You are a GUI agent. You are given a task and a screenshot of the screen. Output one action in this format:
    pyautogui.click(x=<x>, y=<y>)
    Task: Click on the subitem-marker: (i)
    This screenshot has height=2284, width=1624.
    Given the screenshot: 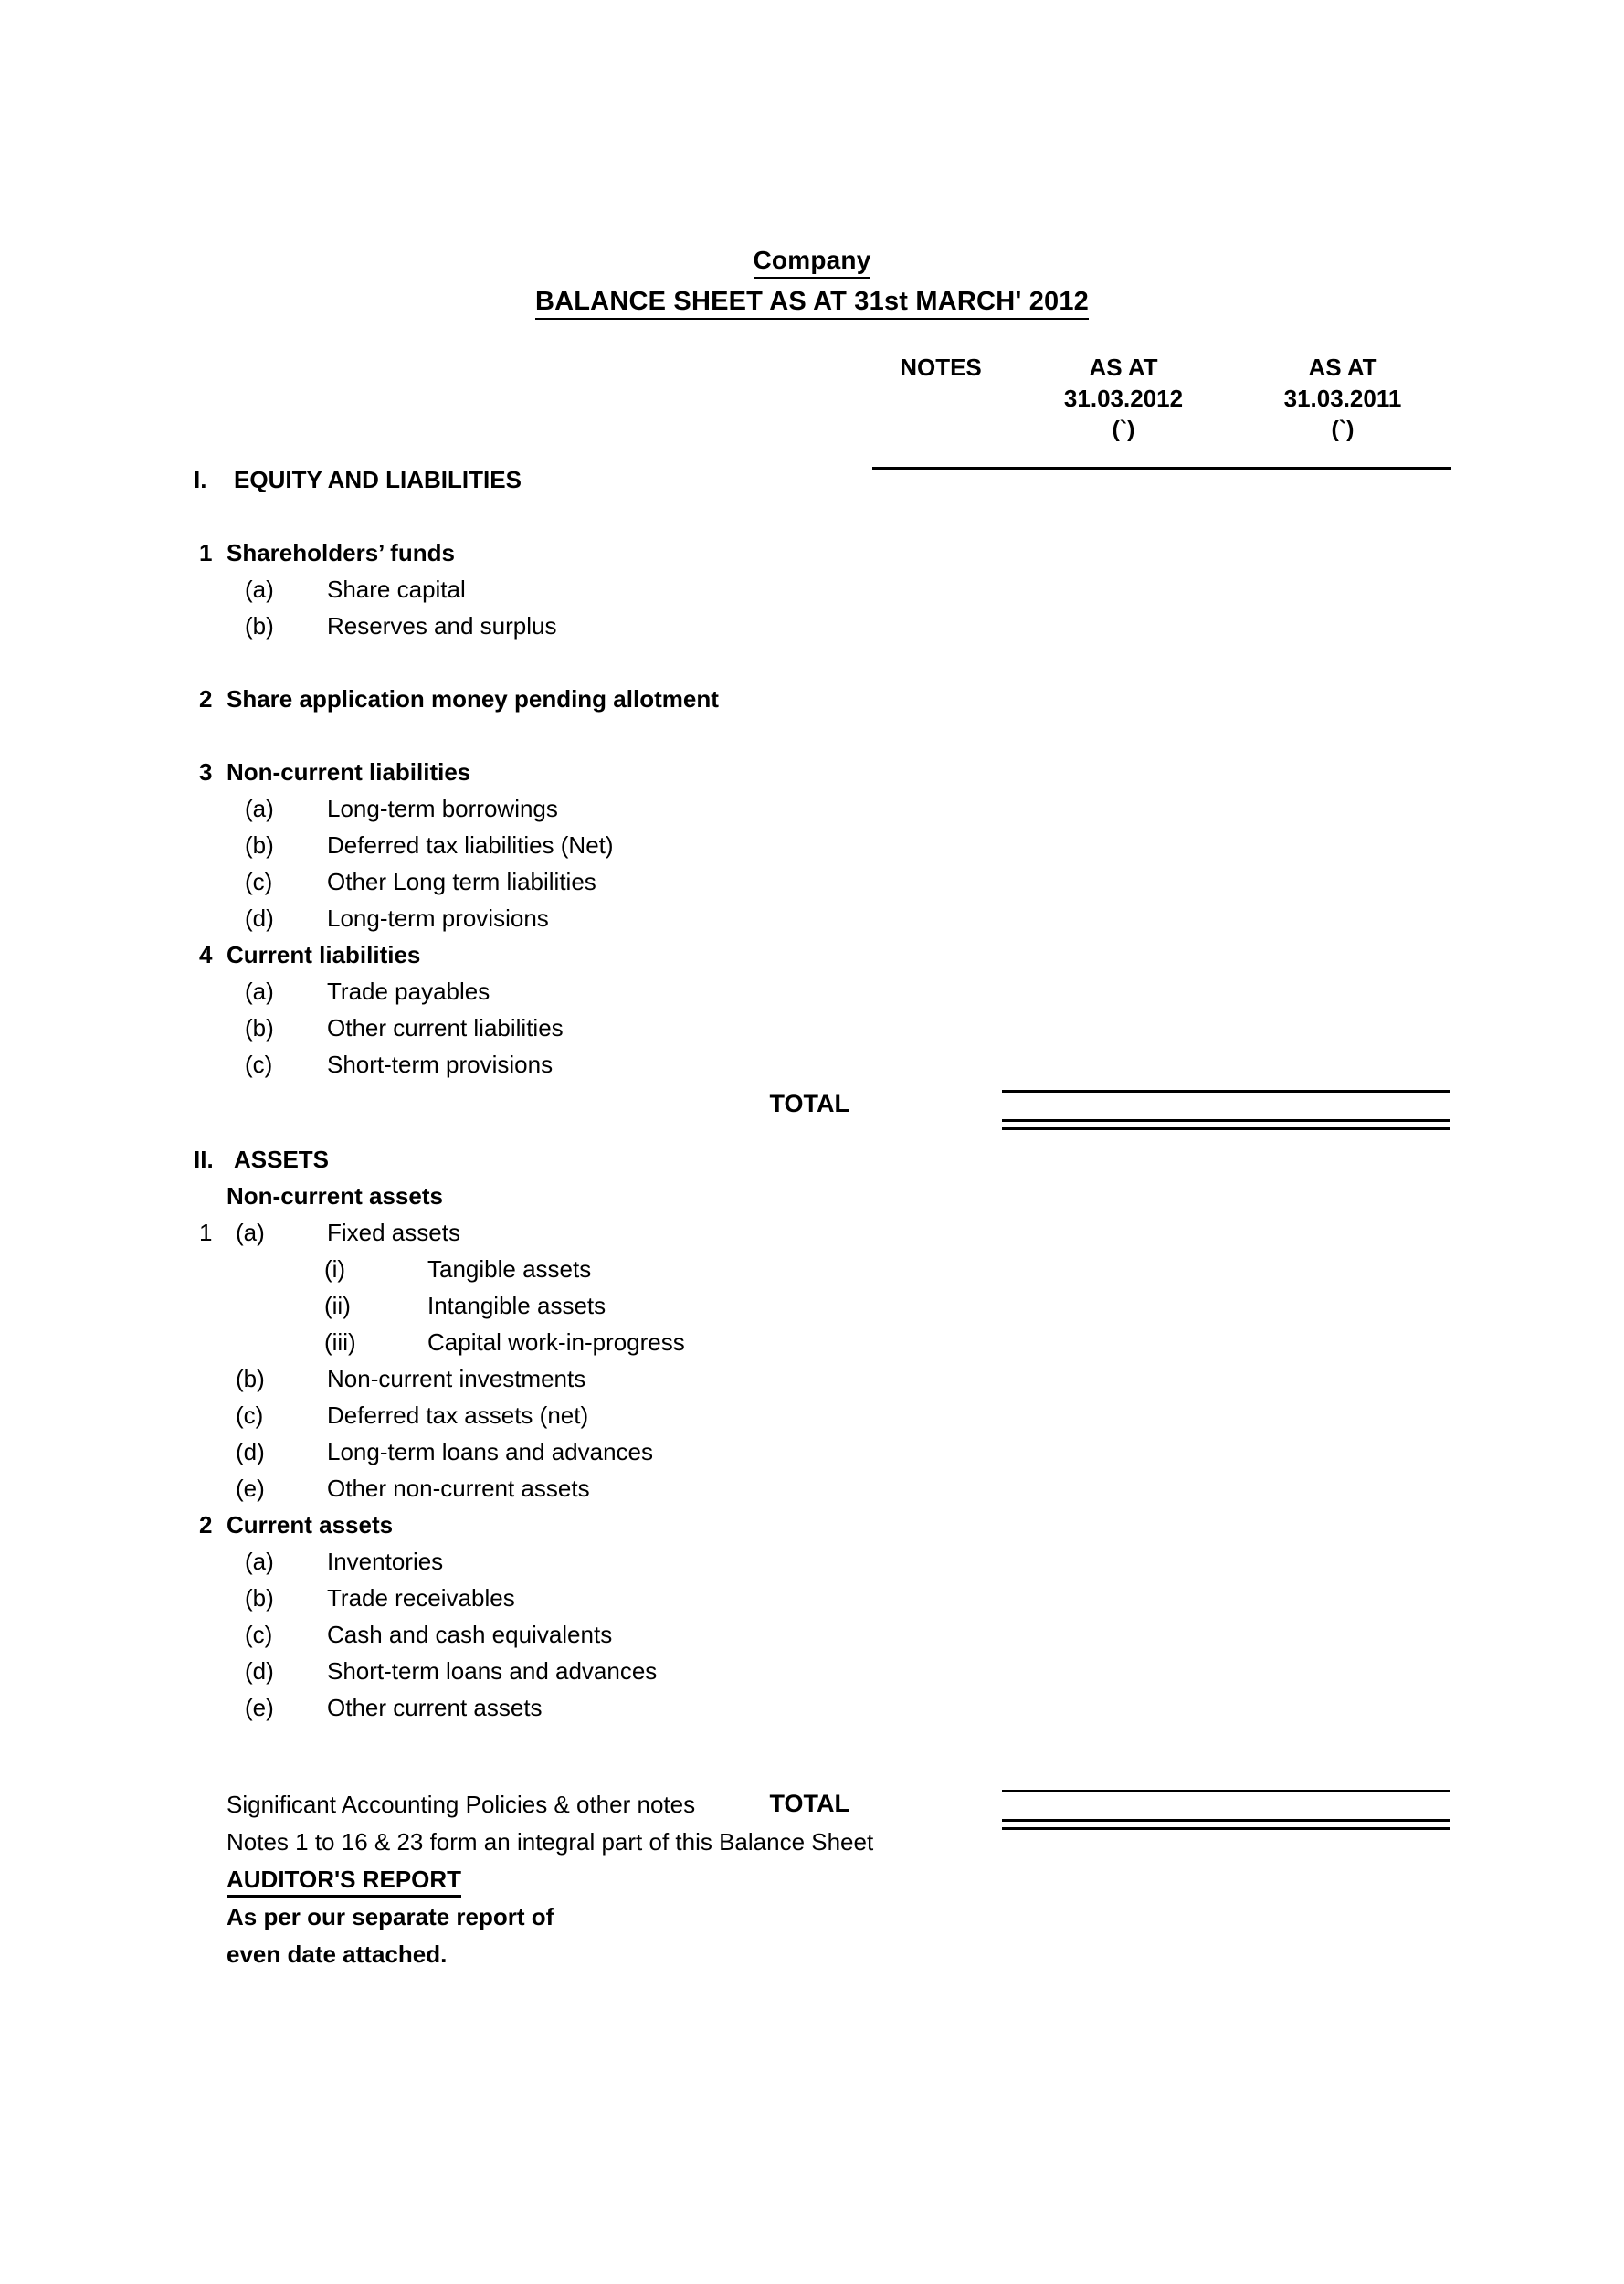 What is the action you would take?
    pyautogui.click(x=335, y=1269)
    